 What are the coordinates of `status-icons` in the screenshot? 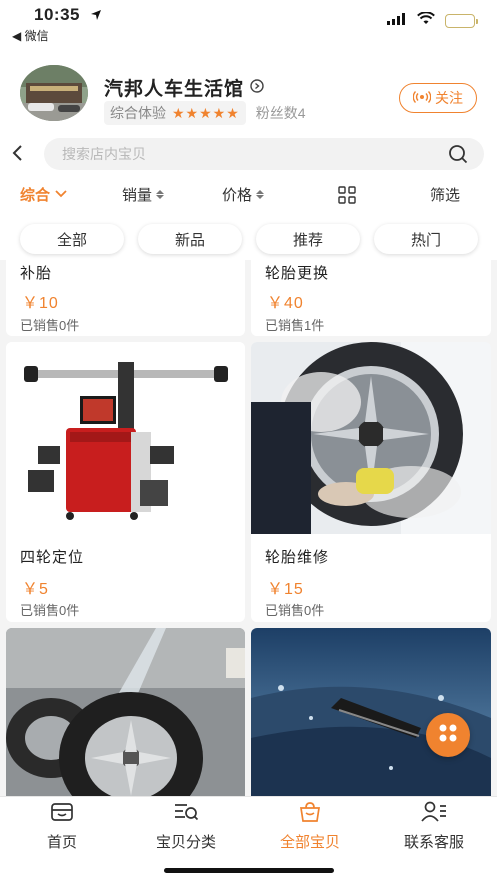 It's located at (432, 20).